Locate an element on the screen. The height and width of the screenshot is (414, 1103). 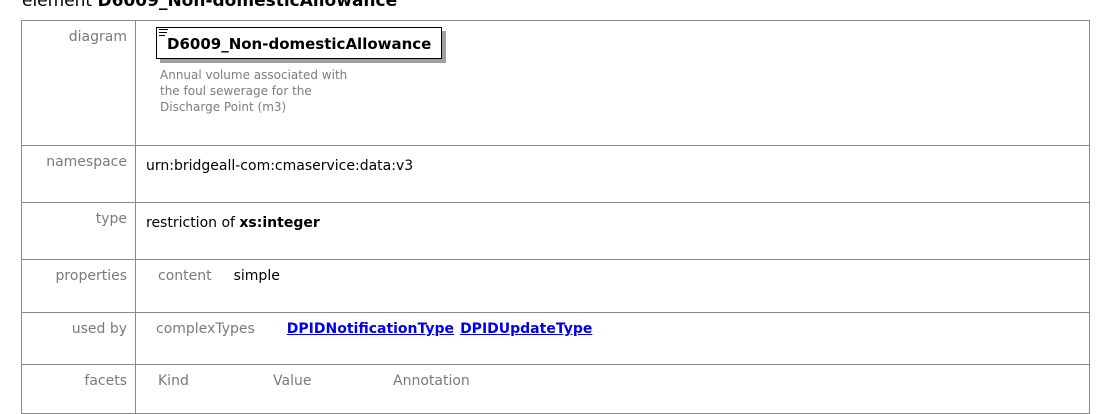
row-properties: properties content simple is located at coordinates (555, 286).